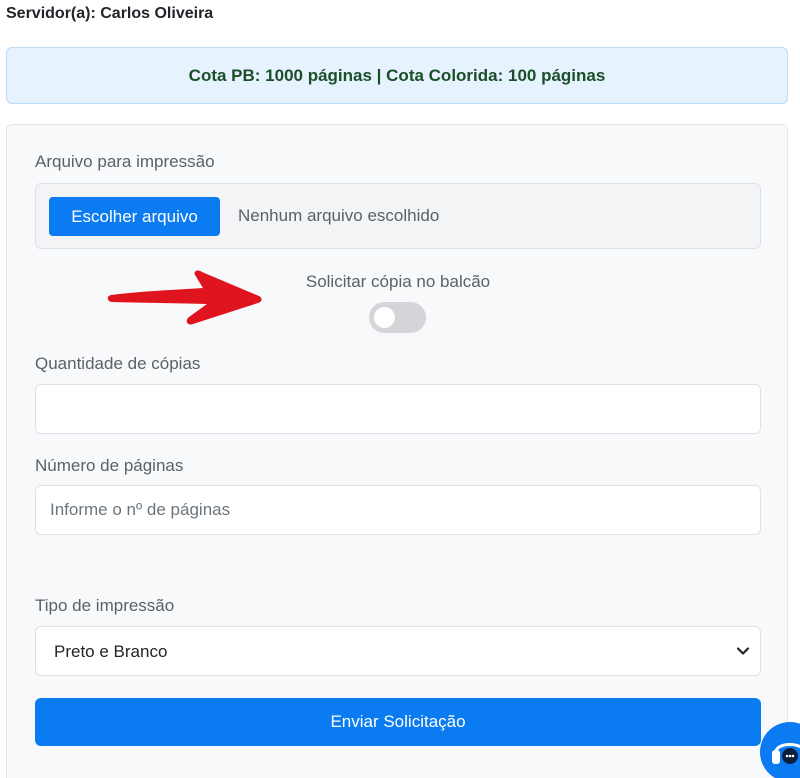  Describe the element at coordinates (397, 317) in the screenshot. I see `counter-copy-toggle` at that location.